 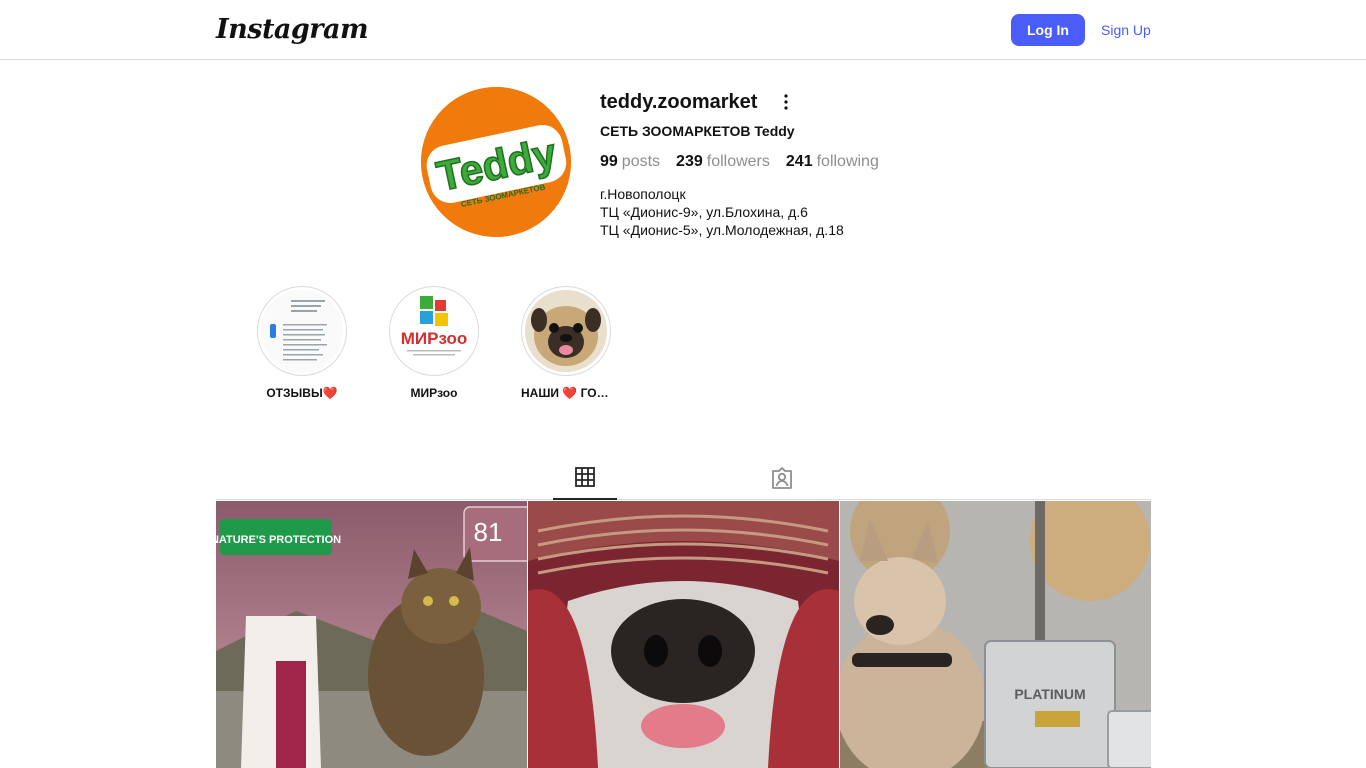 What do you see at coordinates (278, 540) in the screenshot?
I see `post-badge-text: NATURE'S PROTECTION` at bounding box center [278, 540].